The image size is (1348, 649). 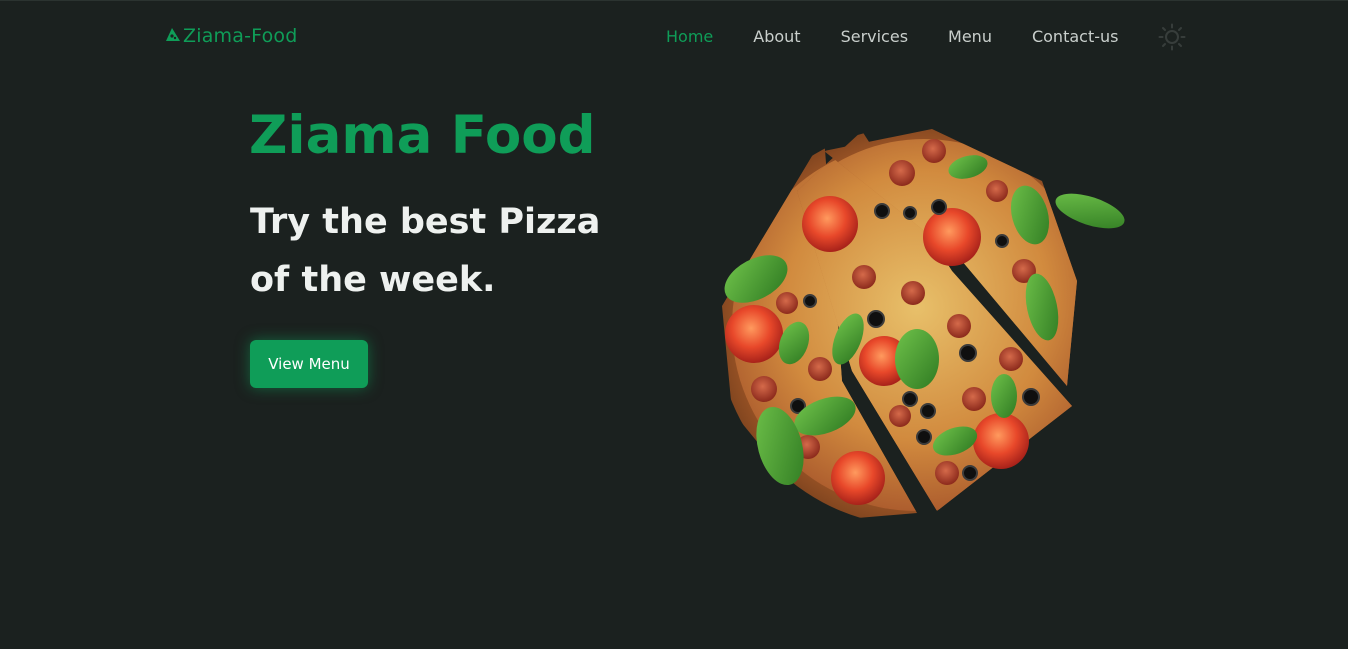 What do you see at coordinates (173, 34) in the screenshot?
I see `pizza-slice-icon` at bounding box center [173, 34].